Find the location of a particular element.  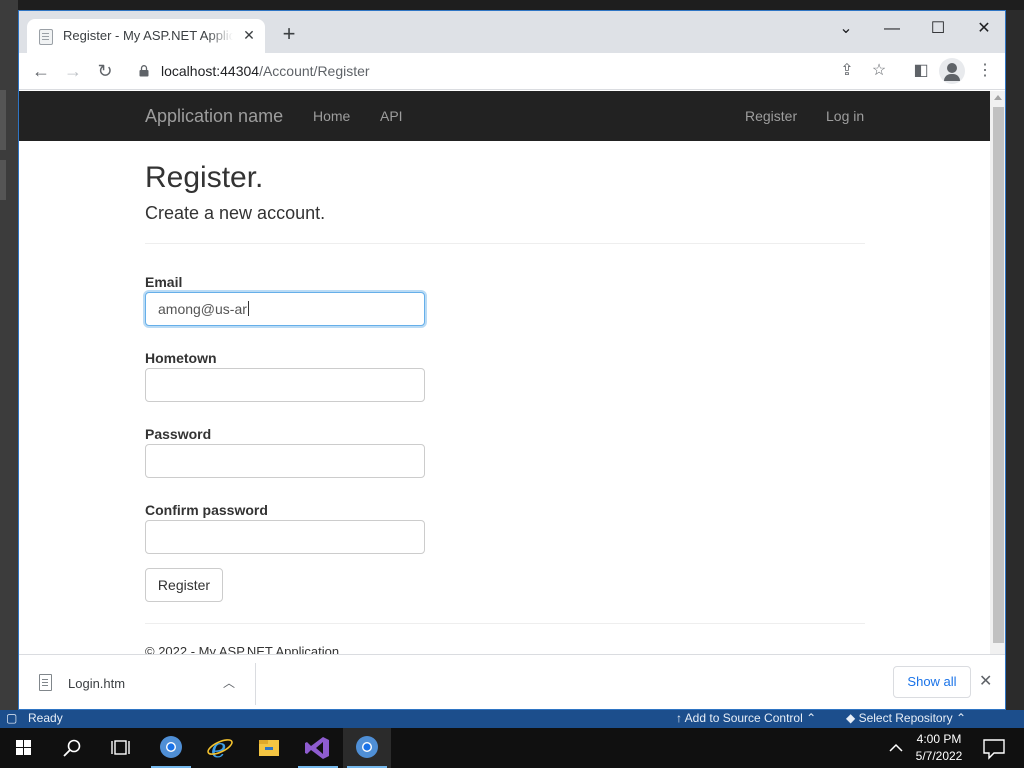

page-favicon-icon is located at coordinates (46, 37).